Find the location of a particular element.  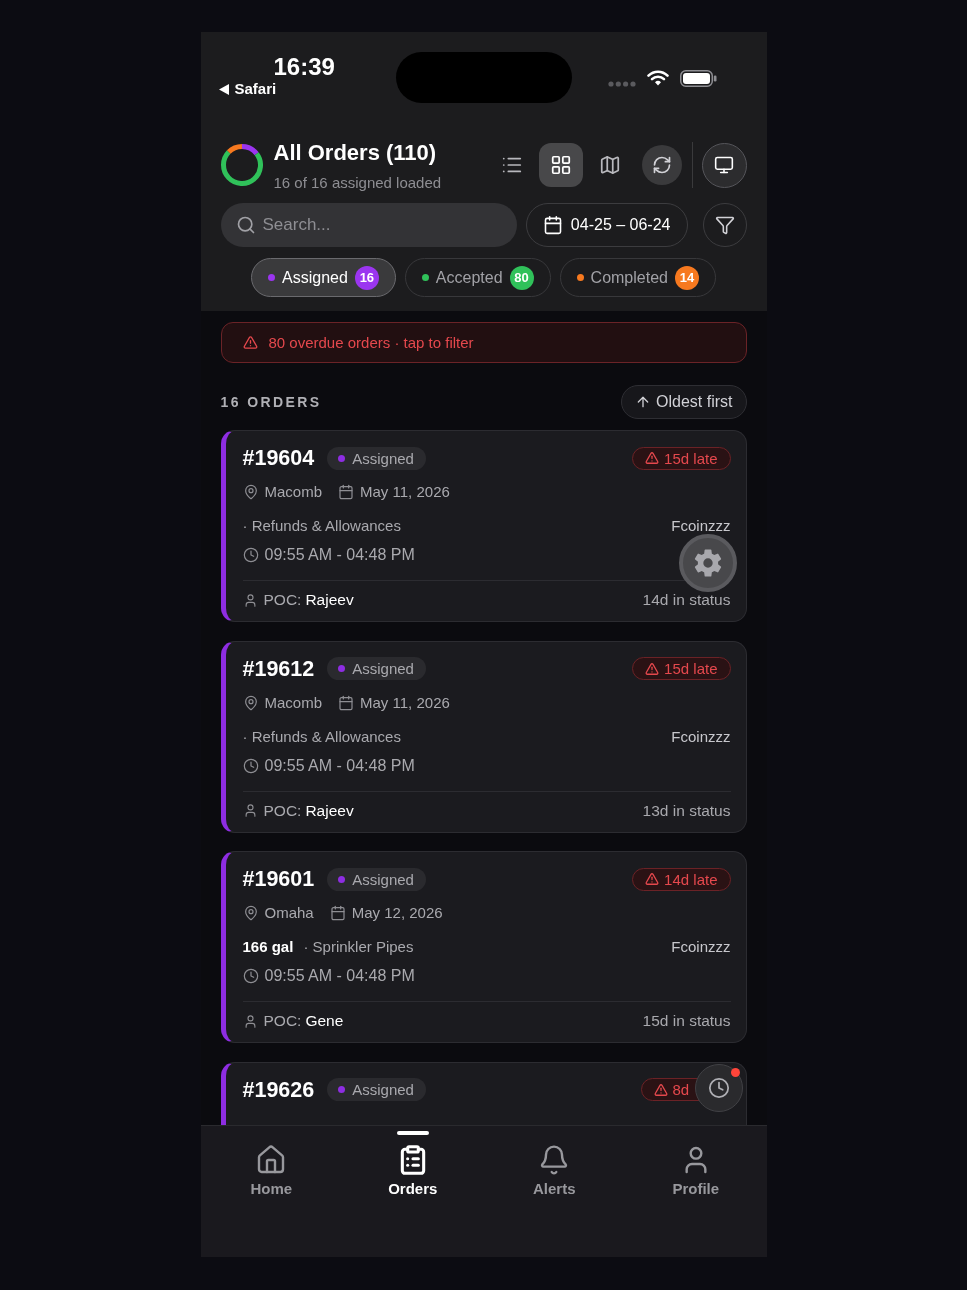

late-text: 14d late is located at coordinates (691, 879).